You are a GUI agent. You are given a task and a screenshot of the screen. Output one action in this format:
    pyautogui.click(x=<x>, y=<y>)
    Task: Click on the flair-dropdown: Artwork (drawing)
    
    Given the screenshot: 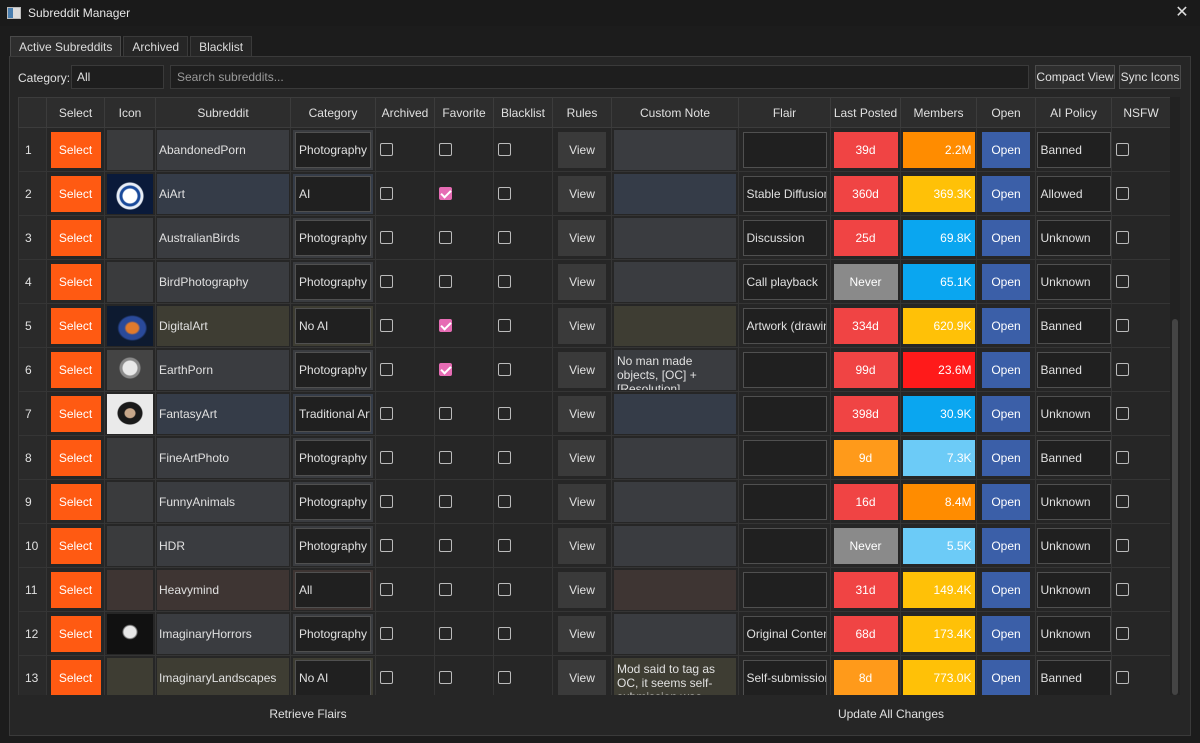 What is the action you would take?
    pyautogui.click(x=784, y=325)
    